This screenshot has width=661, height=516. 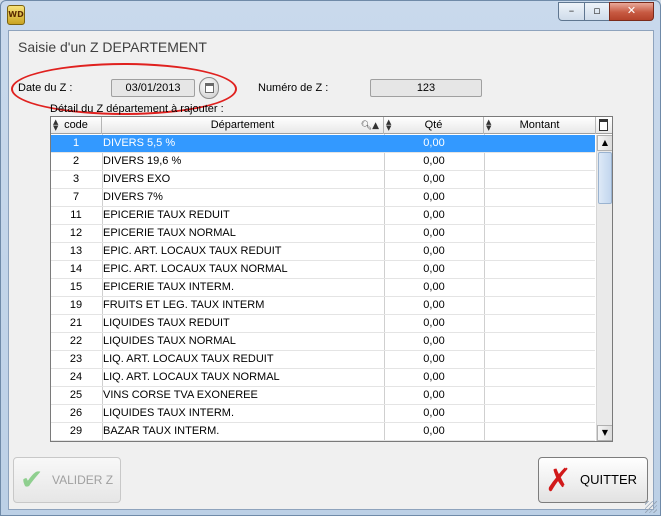 What do you see at coordinates (293, 88) in the screenshot?
I see `numero-label: Numéro de Z :` at bounding box center [293, 88].